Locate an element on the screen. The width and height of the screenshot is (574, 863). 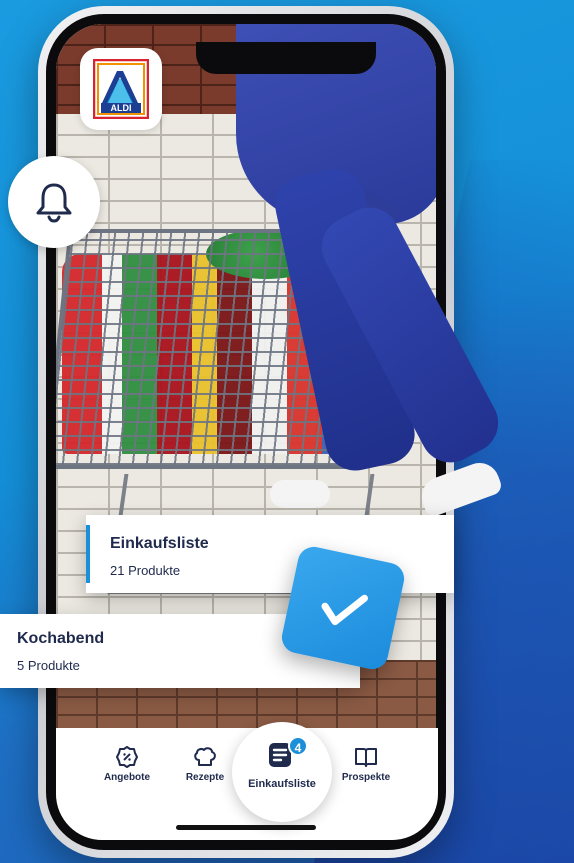
card-accent is located at coordinates (88, 554).